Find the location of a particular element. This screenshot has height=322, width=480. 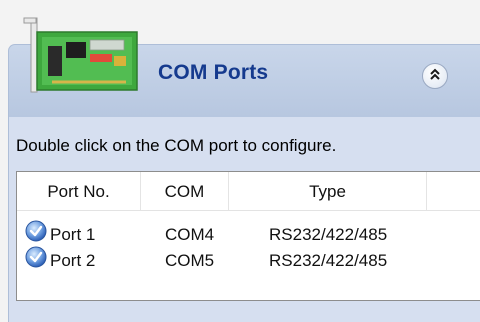

pci-card-icon is located at coordinates (84, 57).